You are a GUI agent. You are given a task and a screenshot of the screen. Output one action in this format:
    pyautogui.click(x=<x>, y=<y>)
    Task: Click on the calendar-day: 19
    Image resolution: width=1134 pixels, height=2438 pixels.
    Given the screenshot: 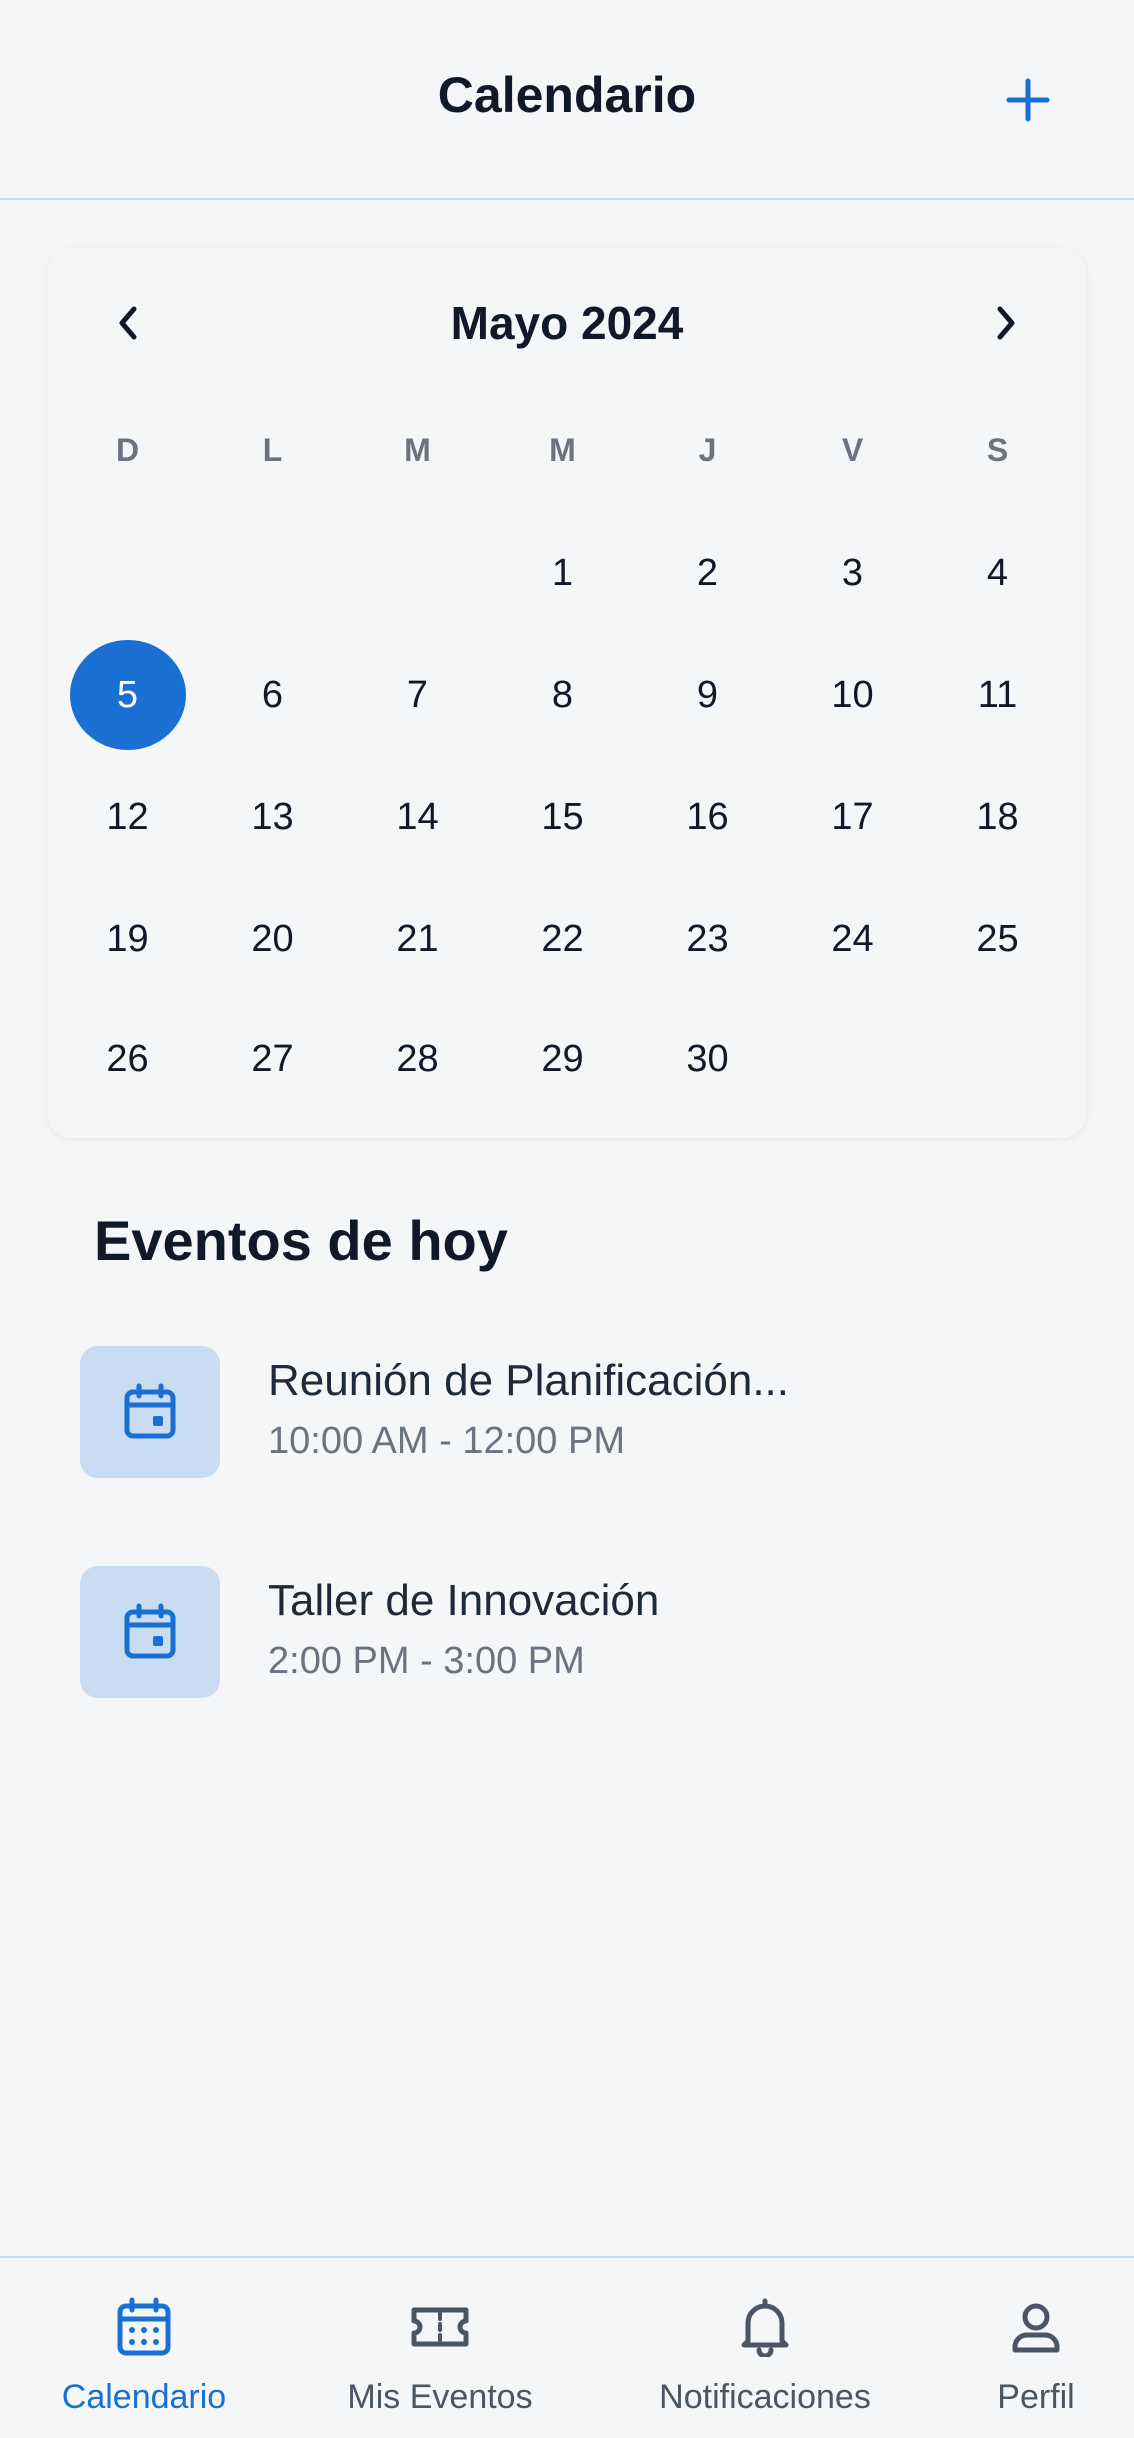 What is the action you would take?
    pyautogui.click(x=127, y=939)
    